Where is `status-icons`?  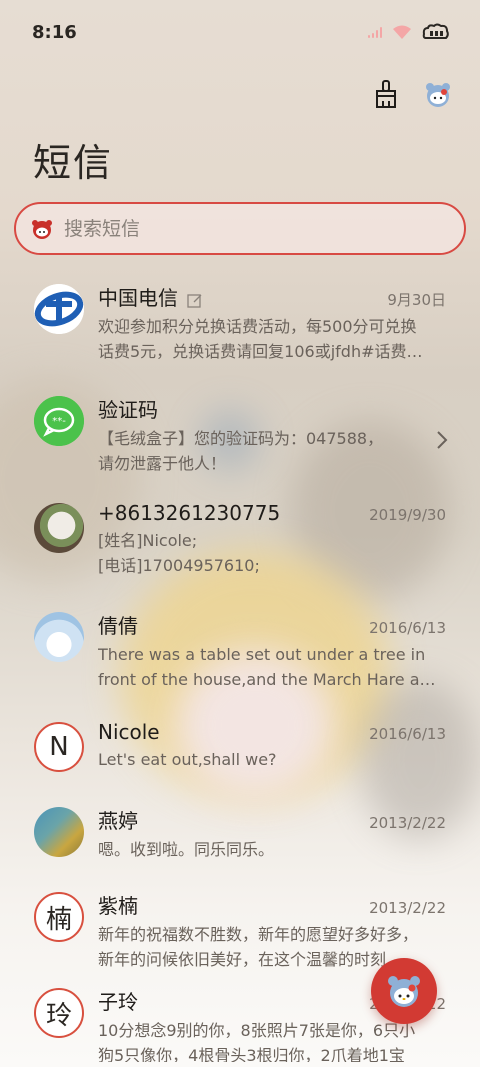
status-icons is located at coordinates (409, 32).